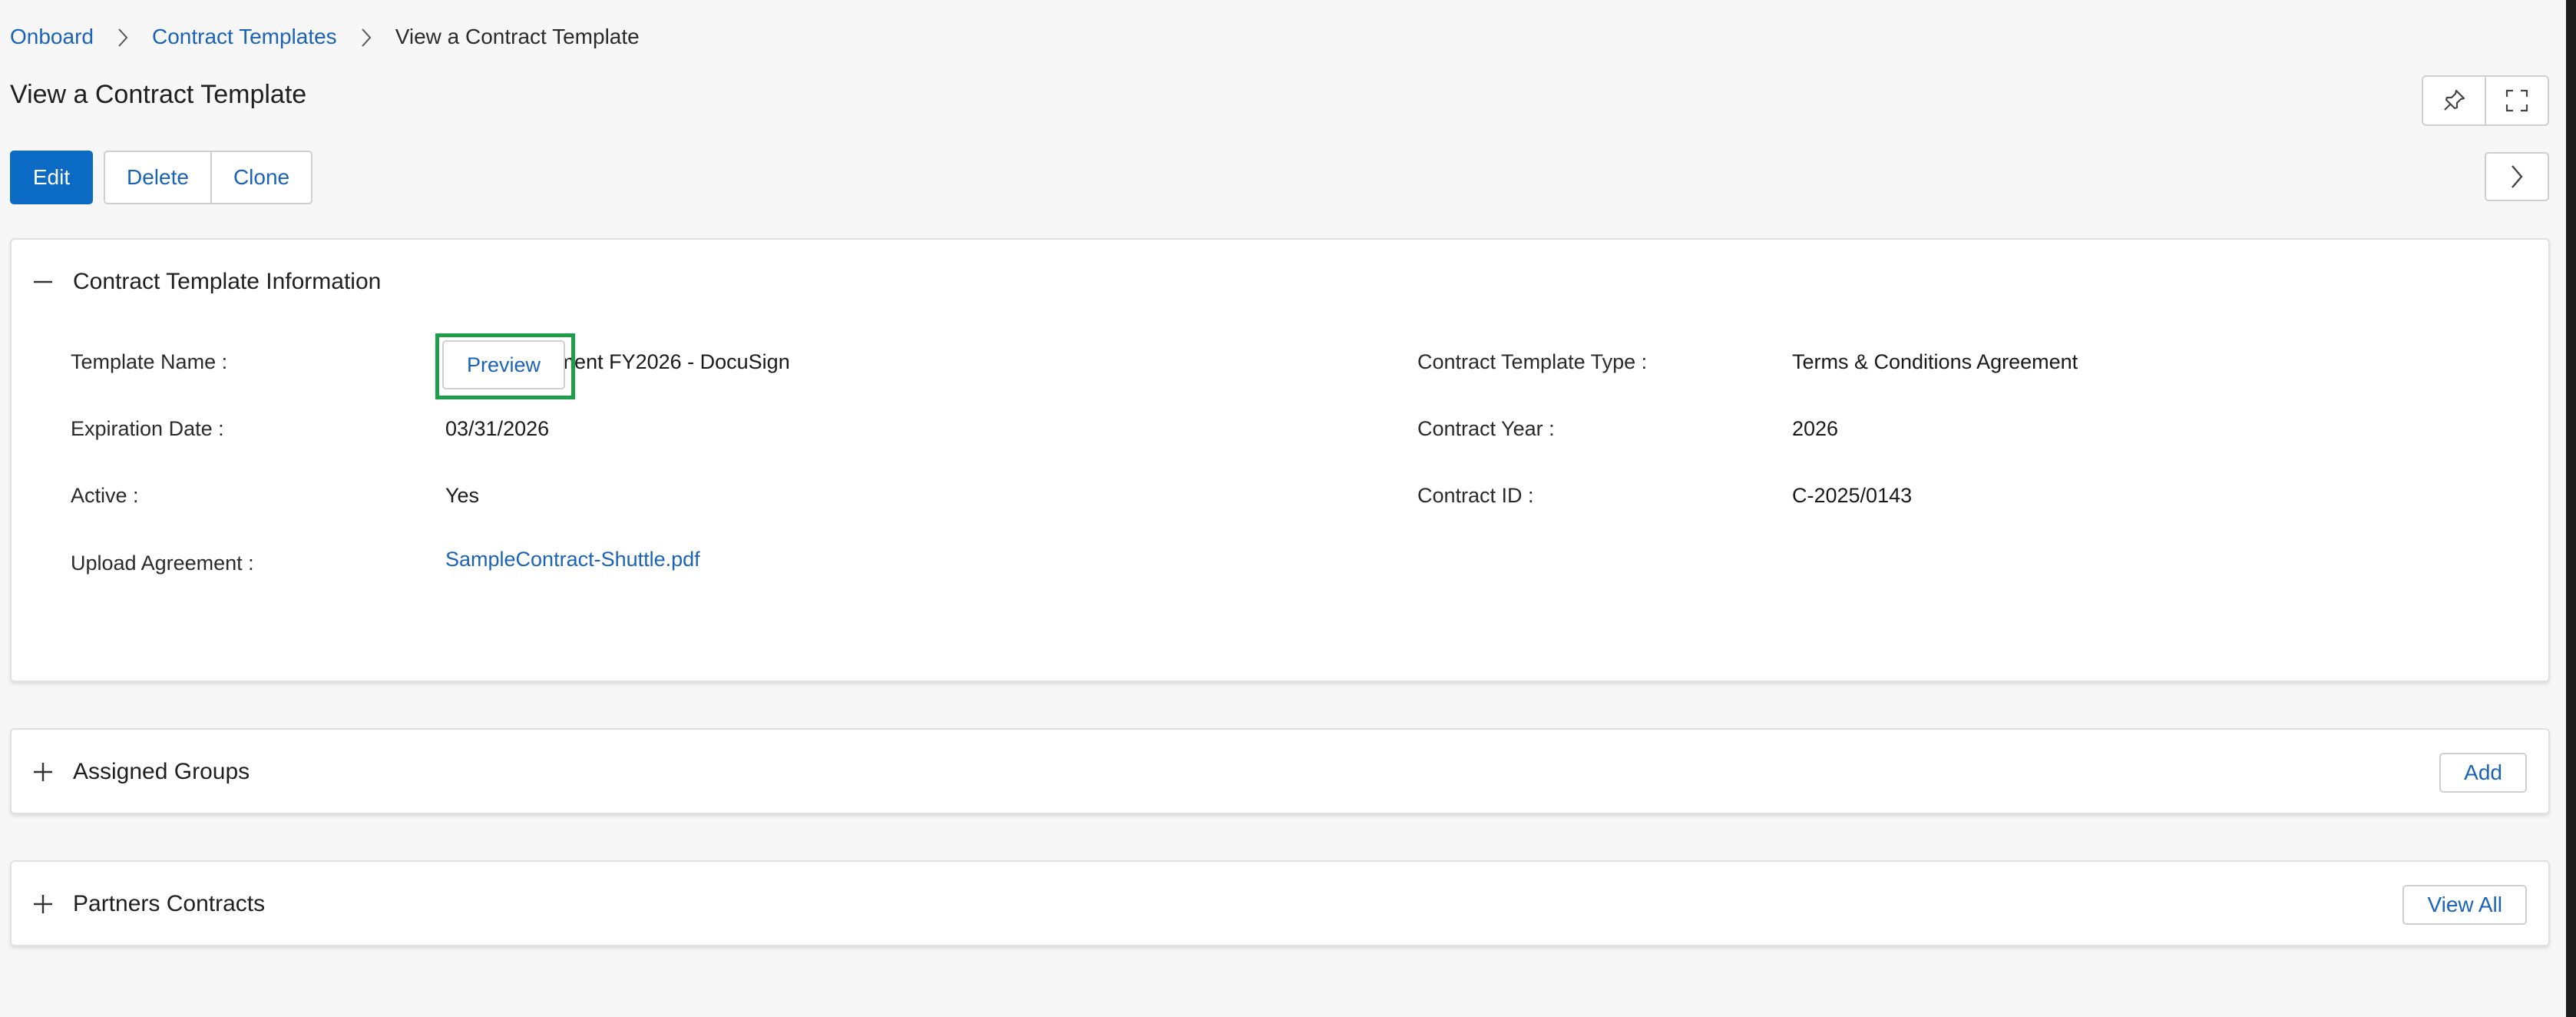 The width and height of the screenshot is (2576, 1017). Describe the element at coordinates (52, 37) in the screenshot. I see `breadcrumb-onboard: Onboard` at that location.